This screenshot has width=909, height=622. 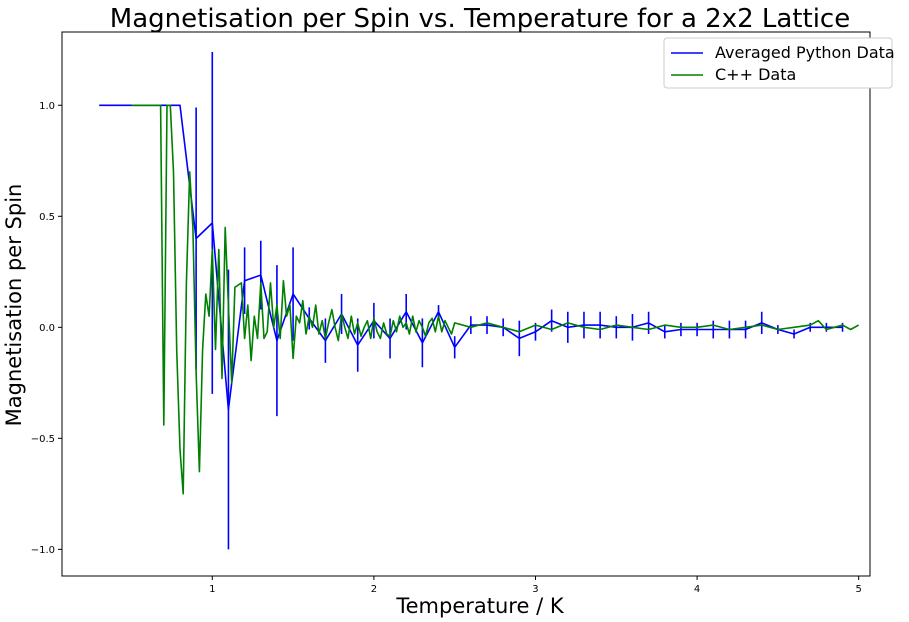 I want to click on x-tick-label: 5, so click(x=859, y=589).